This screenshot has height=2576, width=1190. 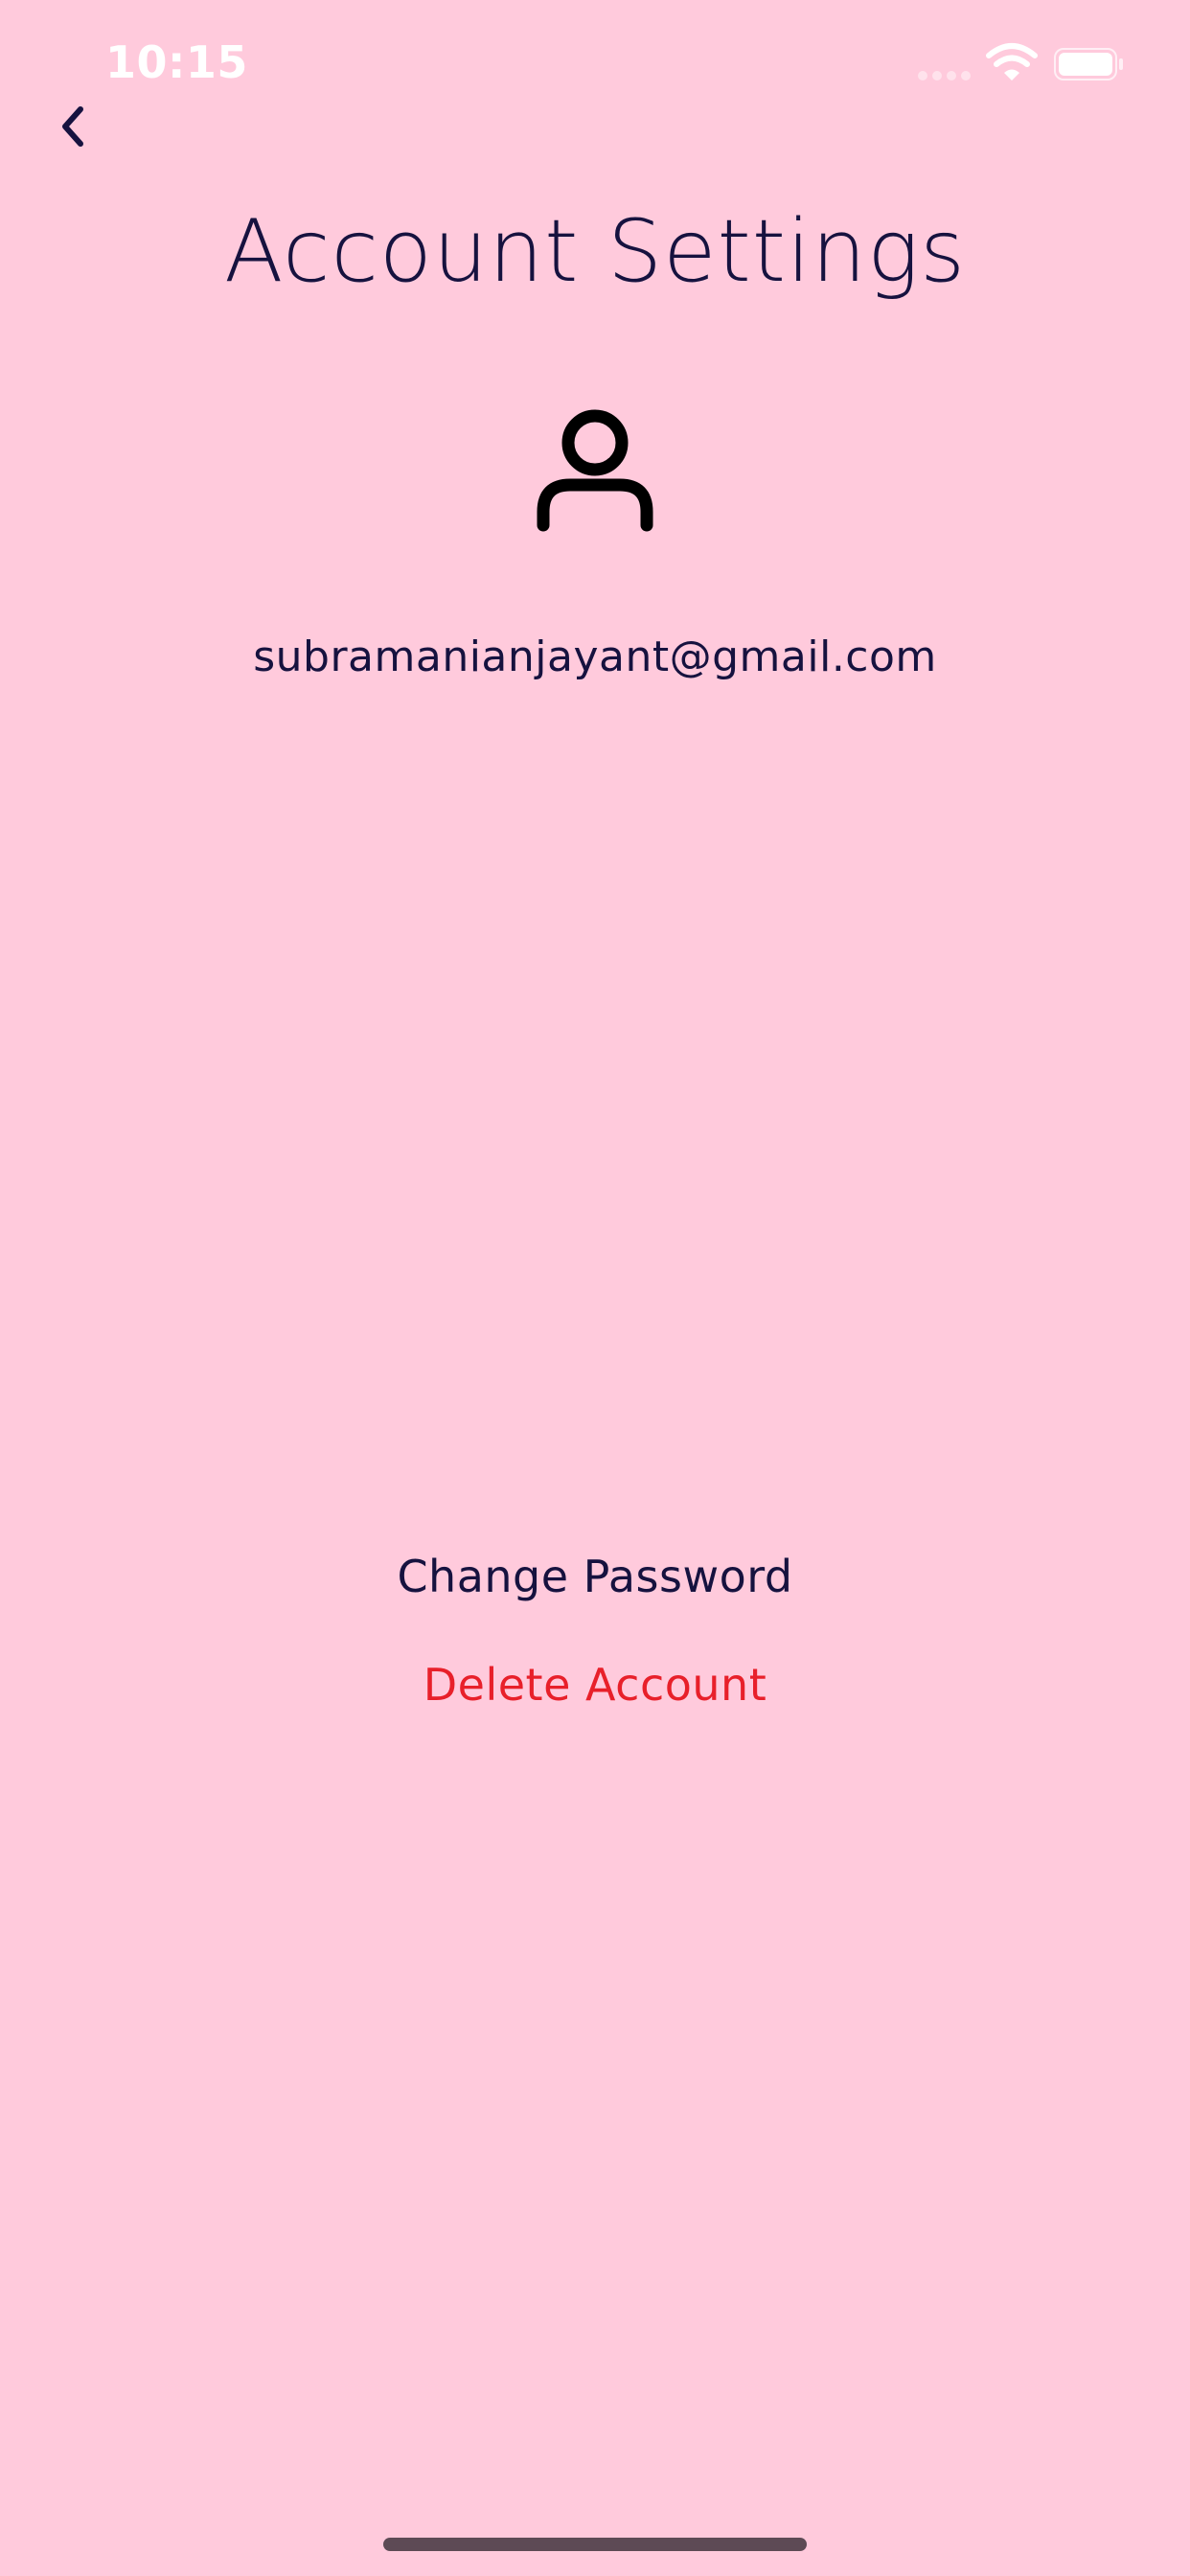 I want to click on cellular-signal-icon, so click(x=945, y=76).